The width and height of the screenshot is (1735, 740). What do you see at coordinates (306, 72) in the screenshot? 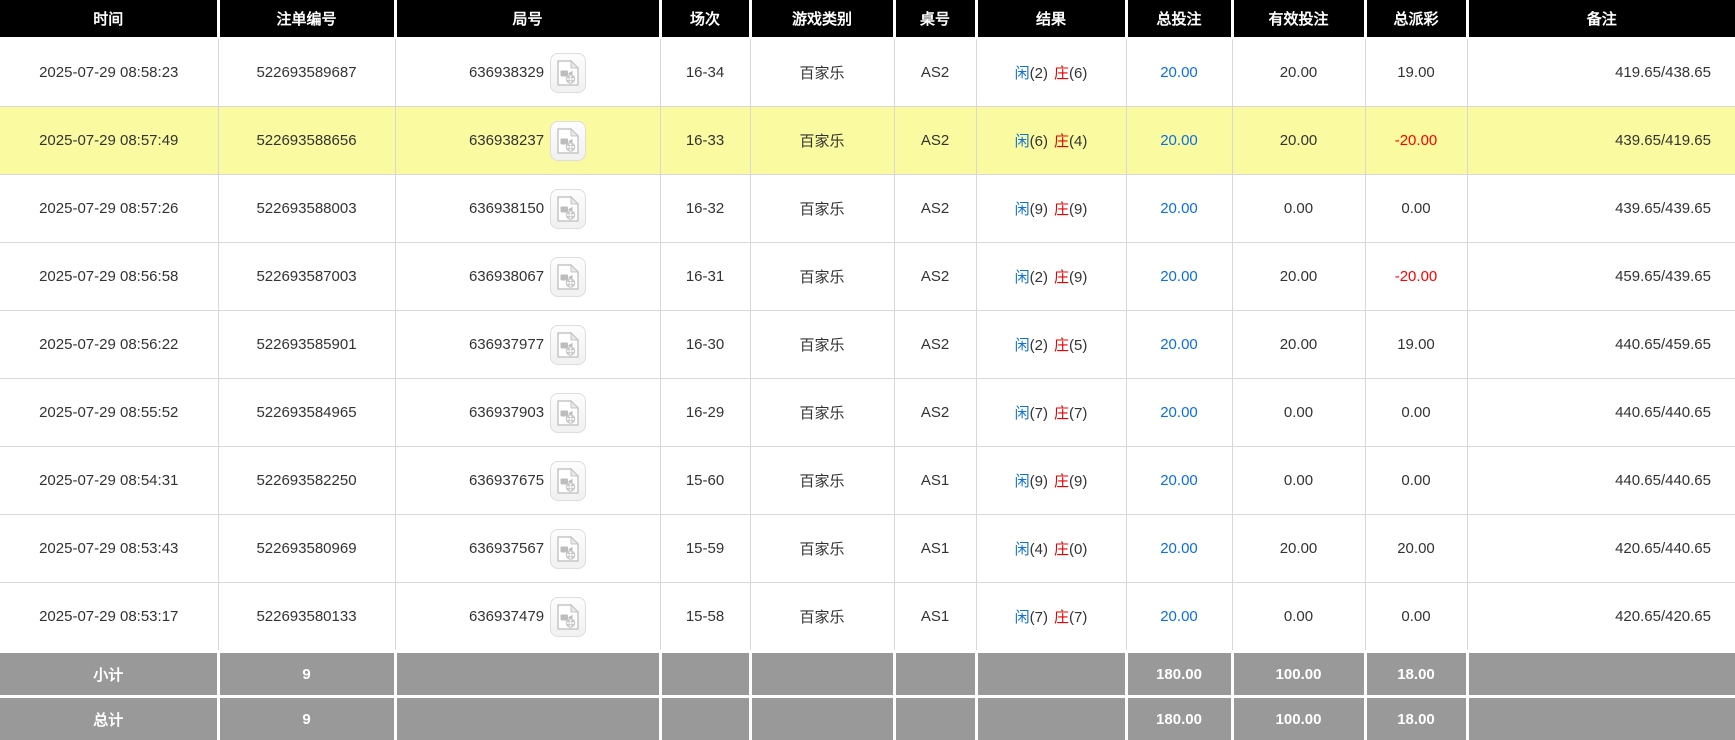
I see `cell-bet-id: 522693589687` at bounding box center [306, 72].